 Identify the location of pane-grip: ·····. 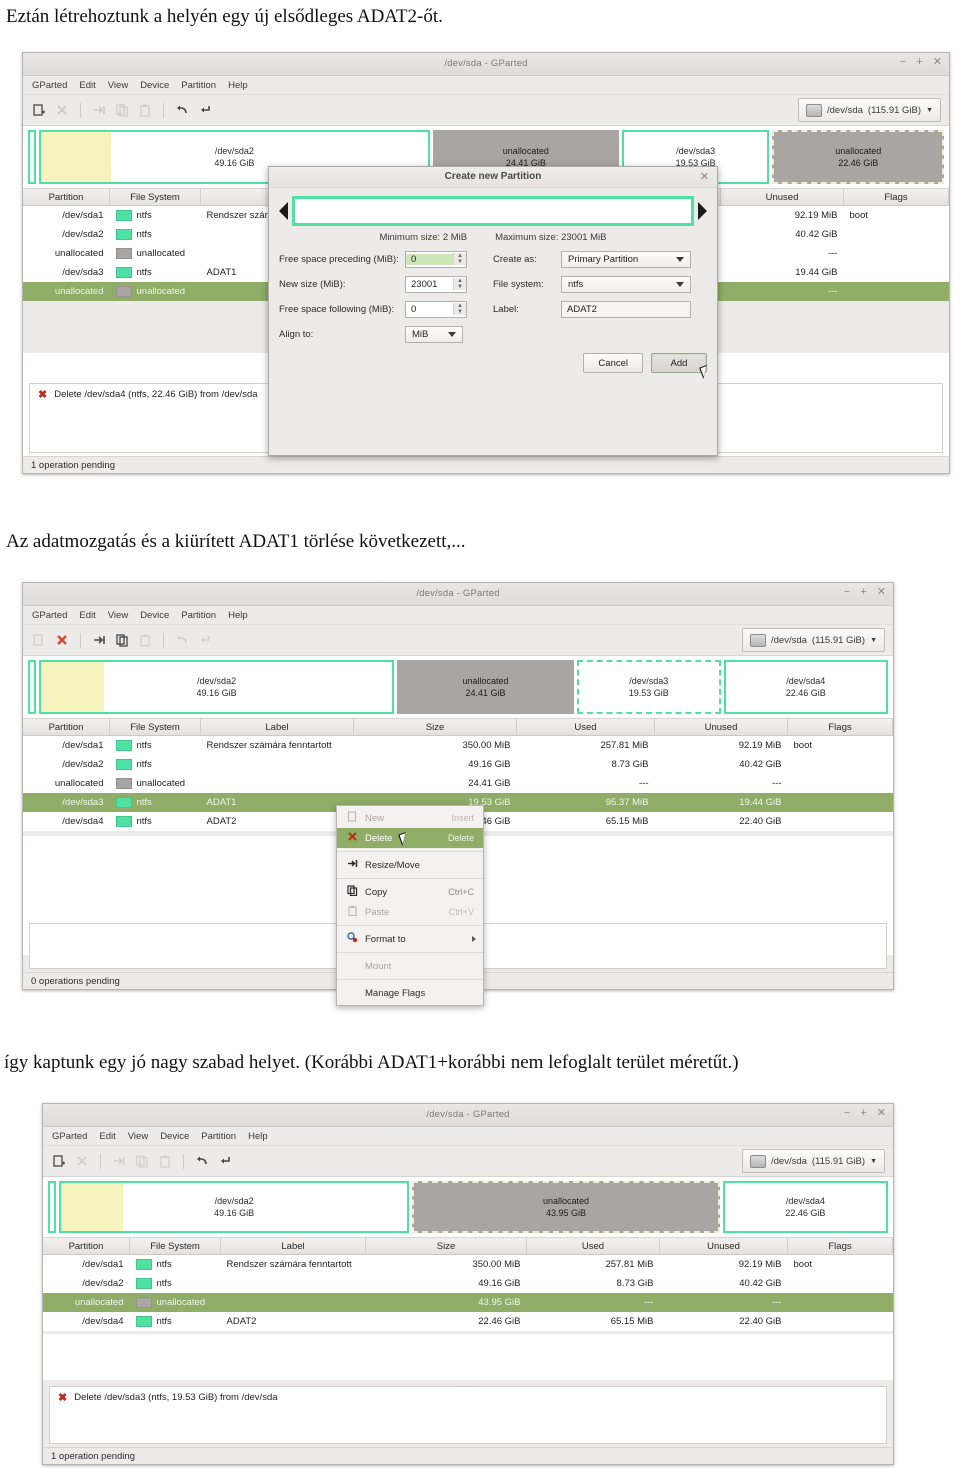
(468, 1386).